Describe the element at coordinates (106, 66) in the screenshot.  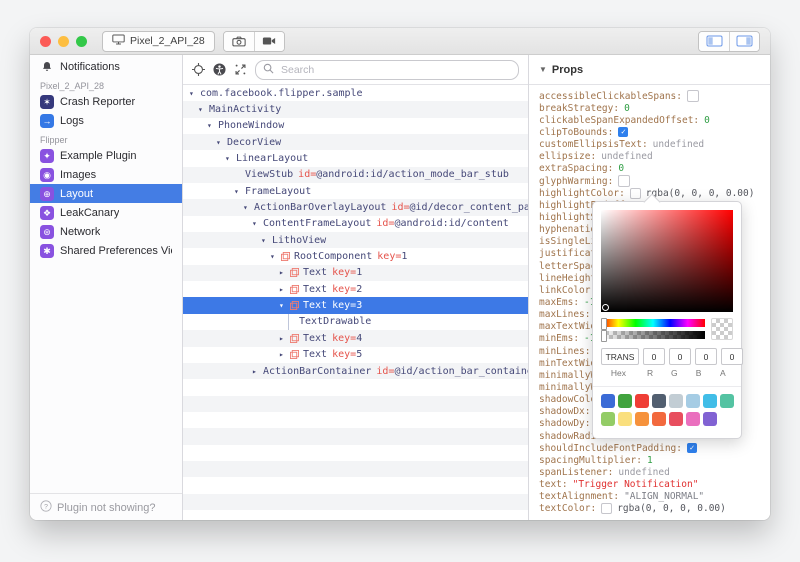
I see `sidebar-item-notifications: Notifications` at that location.